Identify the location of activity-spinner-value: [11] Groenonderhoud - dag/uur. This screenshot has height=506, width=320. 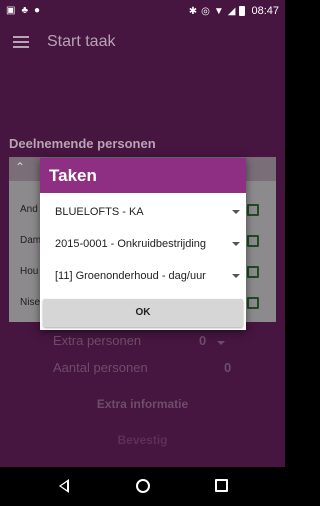
(130, 276).